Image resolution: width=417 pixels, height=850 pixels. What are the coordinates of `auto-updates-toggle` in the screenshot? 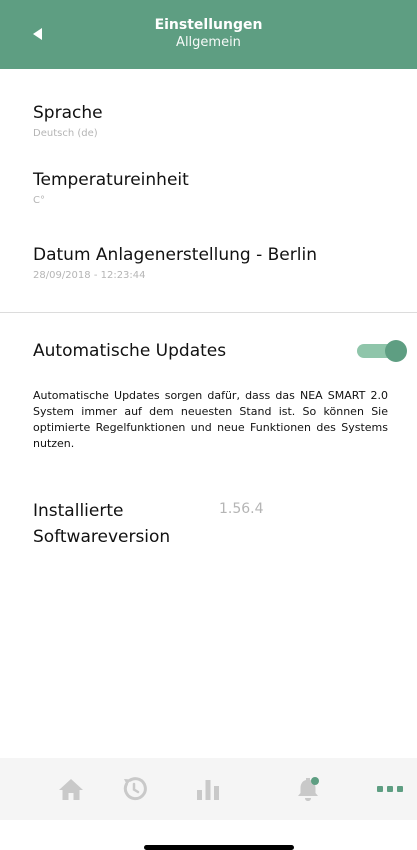 It's located at (382, 351).